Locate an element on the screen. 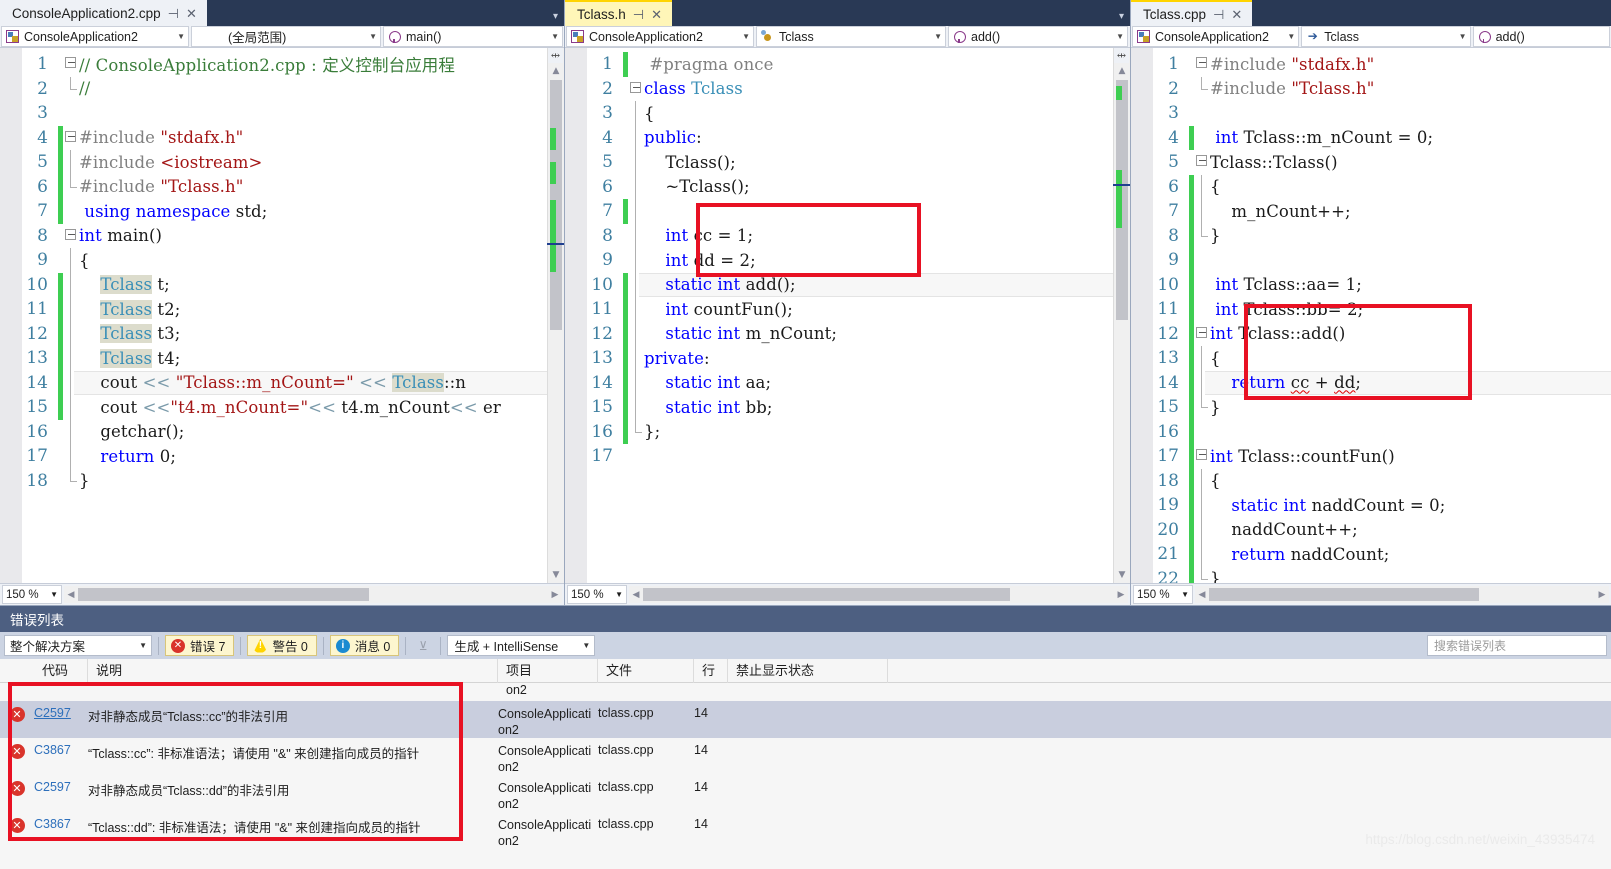 The height and width of the screenshot is (869, 1611). zoom-dropdown-pane3: 150 % ▼ is located at coordinates (1163, 594).